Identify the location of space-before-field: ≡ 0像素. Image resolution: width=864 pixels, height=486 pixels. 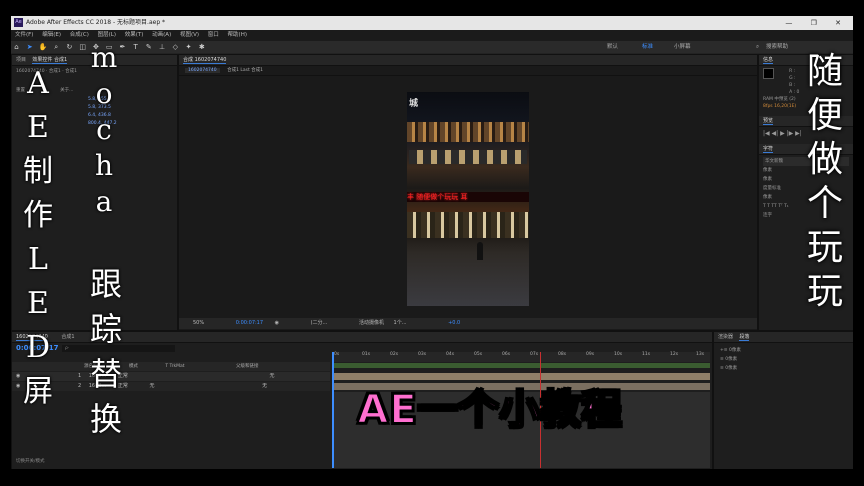
(783, 368).